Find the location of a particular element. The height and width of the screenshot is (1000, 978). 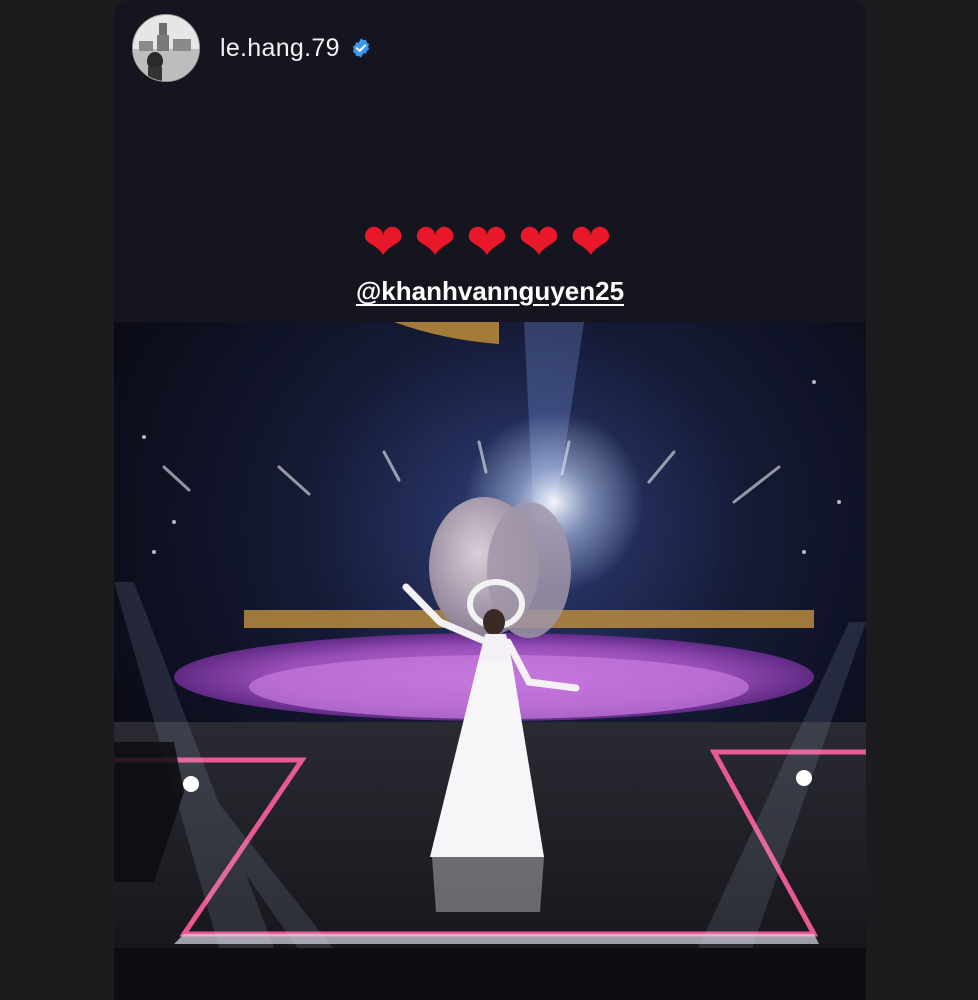

avatar is located at coordinates (166, 48).